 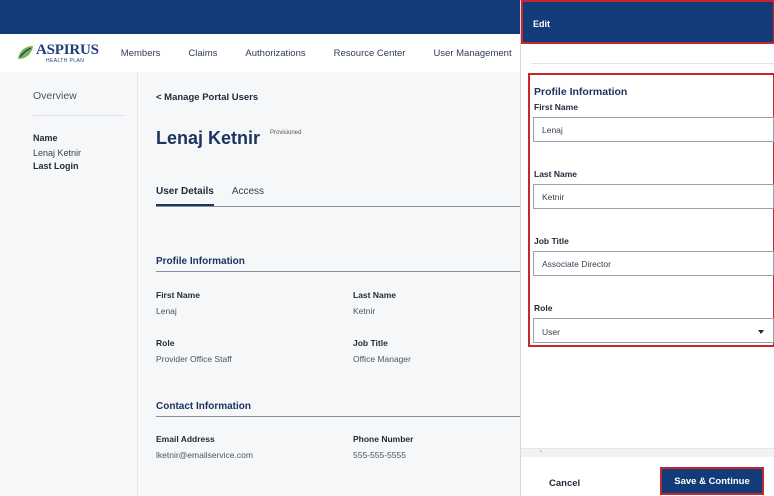 I want to click on cancel-button: Cancel, so click(x=564, y=483).